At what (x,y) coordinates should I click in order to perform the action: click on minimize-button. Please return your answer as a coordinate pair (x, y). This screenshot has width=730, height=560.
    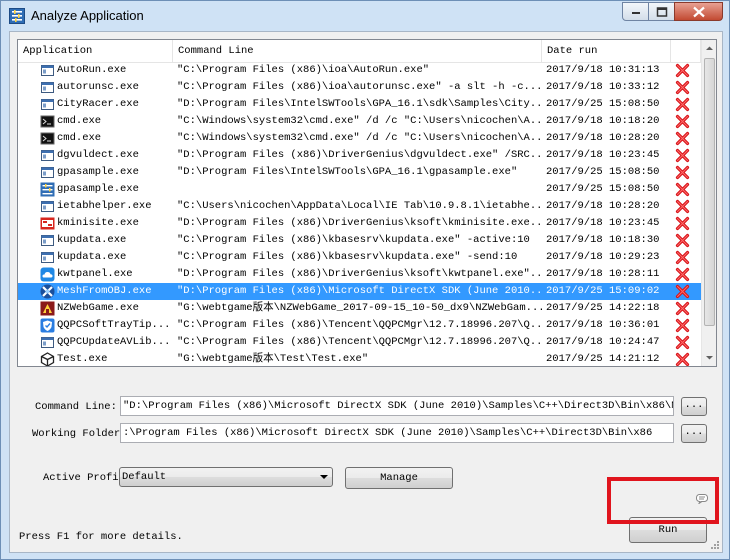
    Looking at the image, I should click on (635, 11).